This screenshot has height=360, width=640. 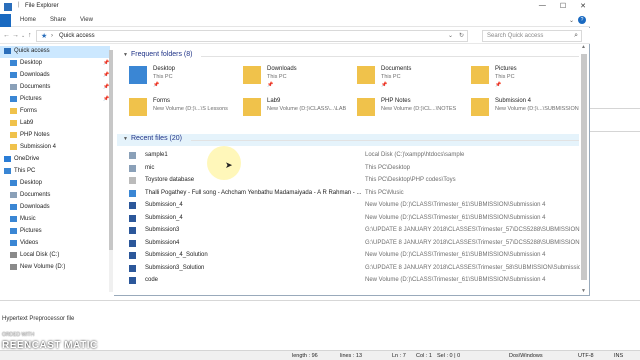 What do you see at coordinates (537, 109) in the screenshot?
I see `folder-location: New Volume (D:)\...\SUBMISSION` at bounding box center [537, 109].